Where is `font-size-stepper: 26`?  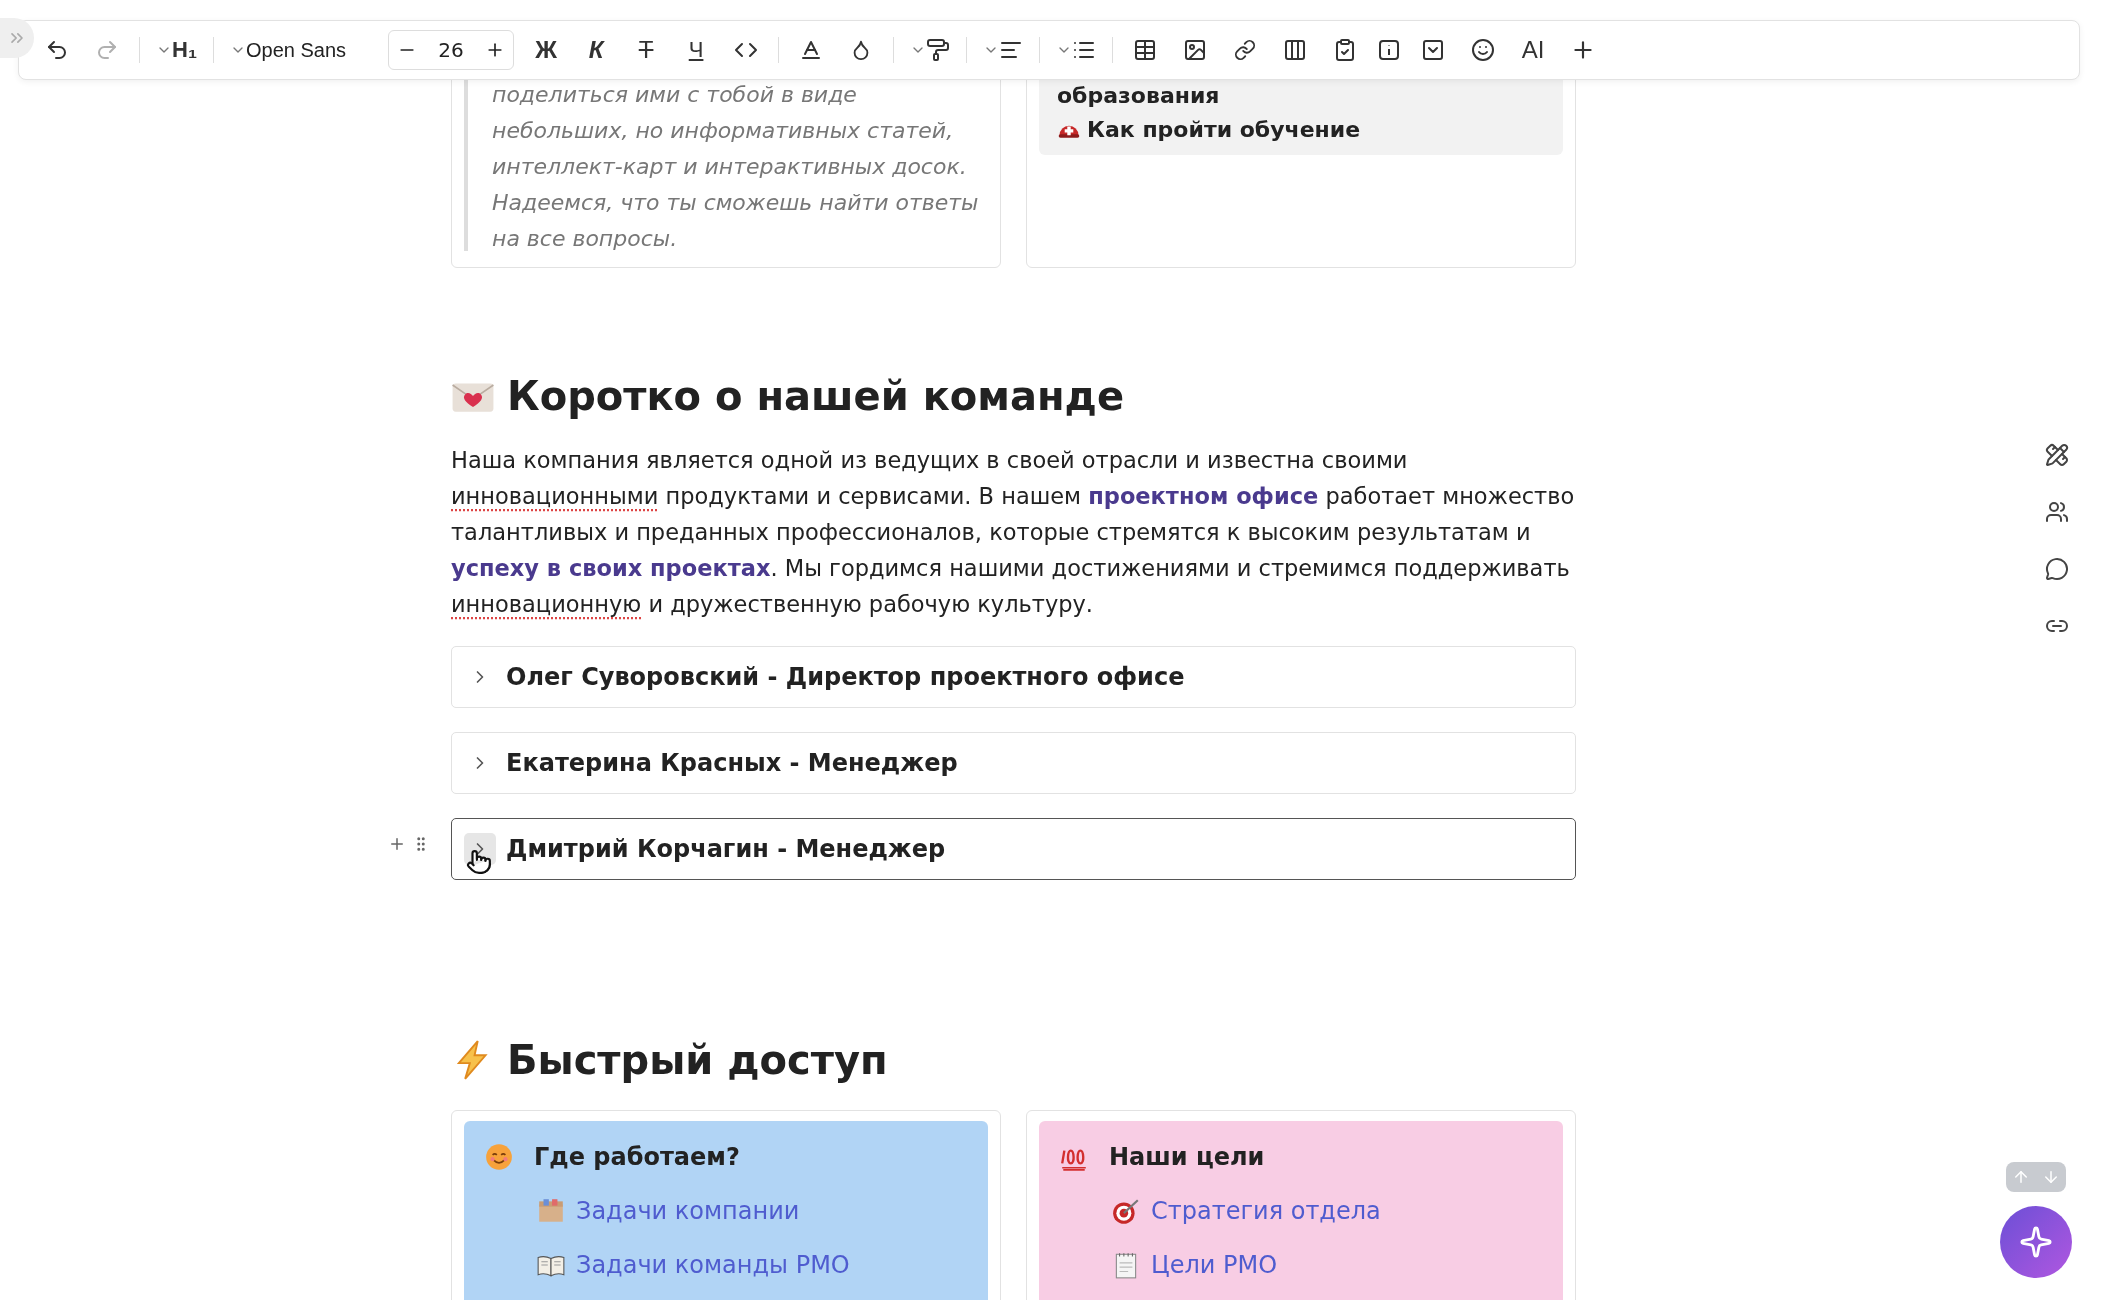
font-size-stepper: 26 is located at coordinates (451, 50).